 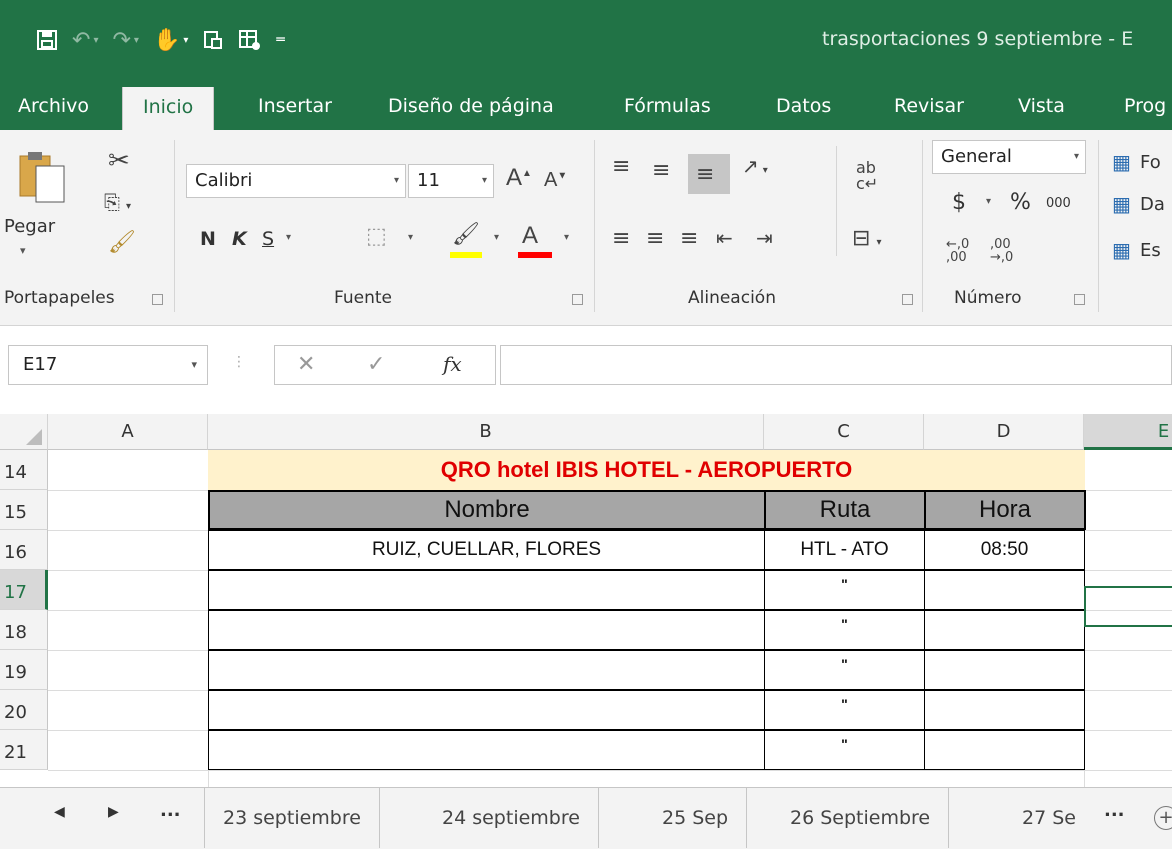 What do you see at coordinates (250, 40) in the screenshot?
I see `custom-icon` at bounding box center [250, 40].